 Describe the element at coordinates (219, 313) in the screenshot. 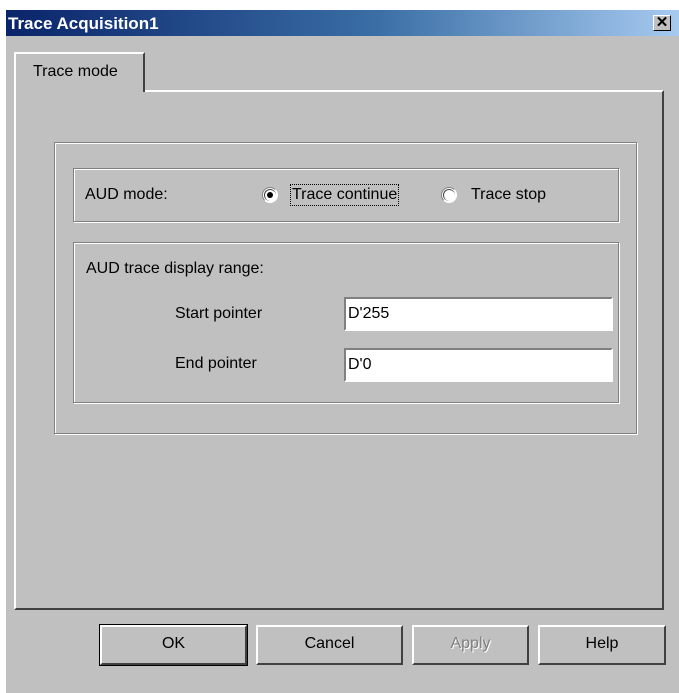

I see `start-pointer-label: Start pointer` at that location.